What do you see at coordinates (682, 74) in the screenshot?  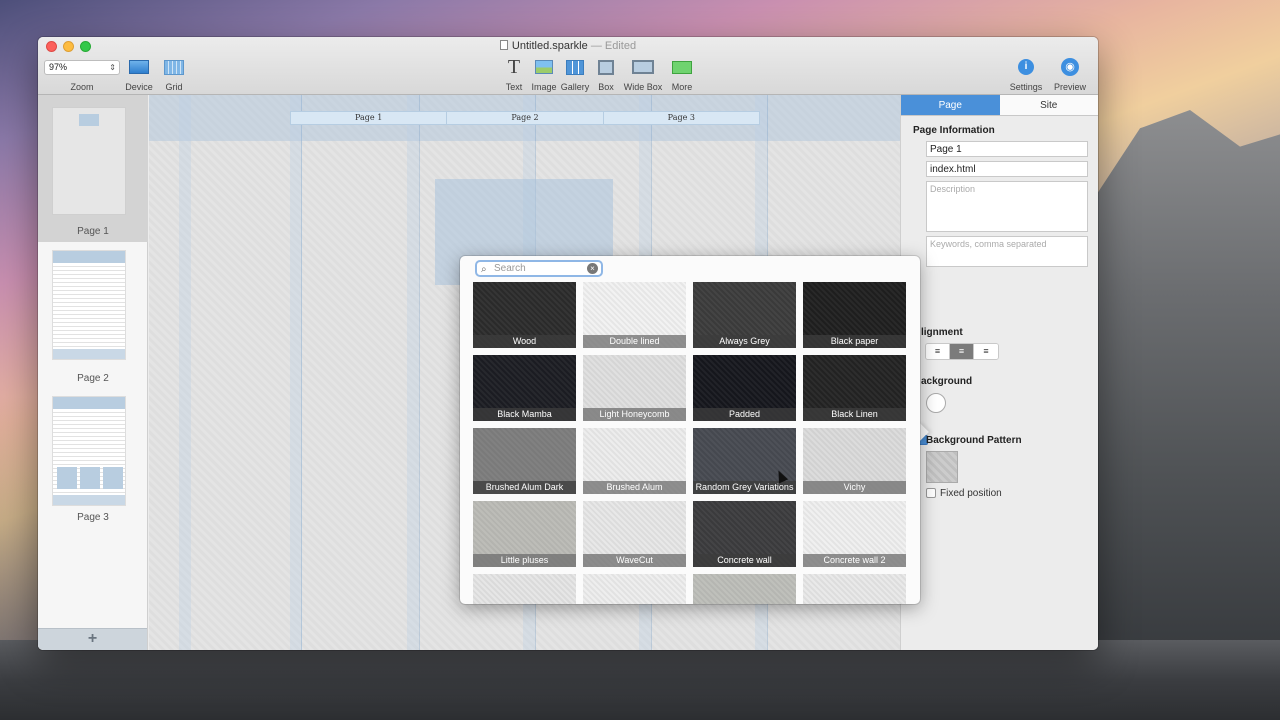 I see `more-button: More` at bounding box center [682, 74].